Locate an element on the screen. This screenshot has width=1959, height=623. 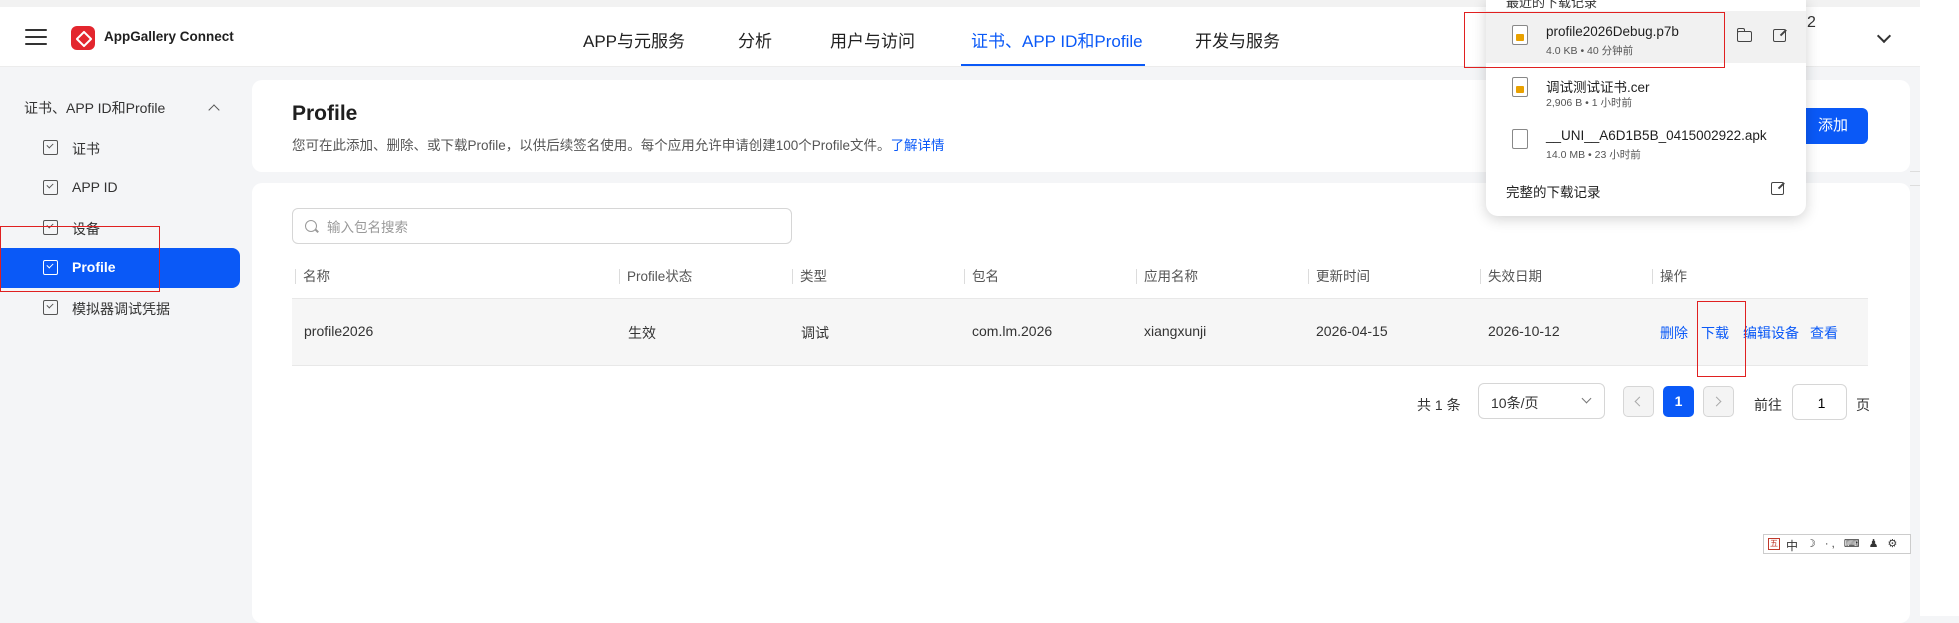
goto-label: 前往 is located at coordinates (1768, 405).